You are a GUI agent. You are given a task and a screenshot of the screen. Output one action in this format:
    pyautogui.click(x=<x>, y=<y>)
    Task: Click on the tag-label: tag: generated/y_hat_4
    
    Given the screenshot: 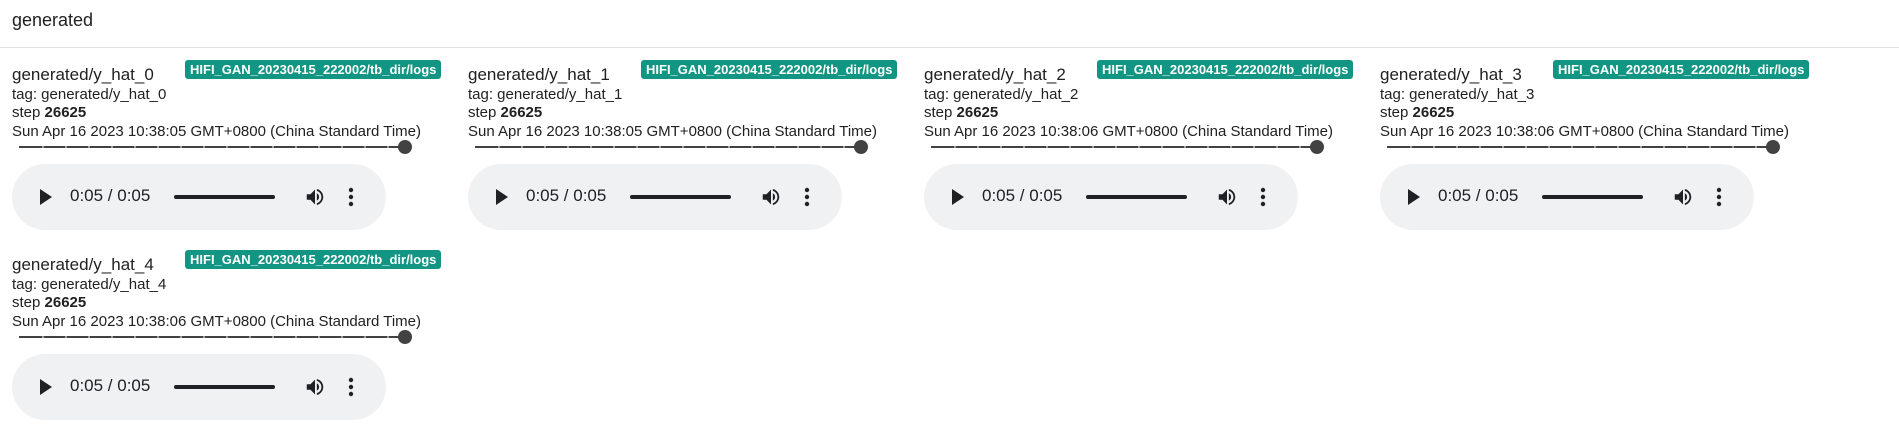 What is the action you would take?
    pyautogui.click(x=89, y=284)
    